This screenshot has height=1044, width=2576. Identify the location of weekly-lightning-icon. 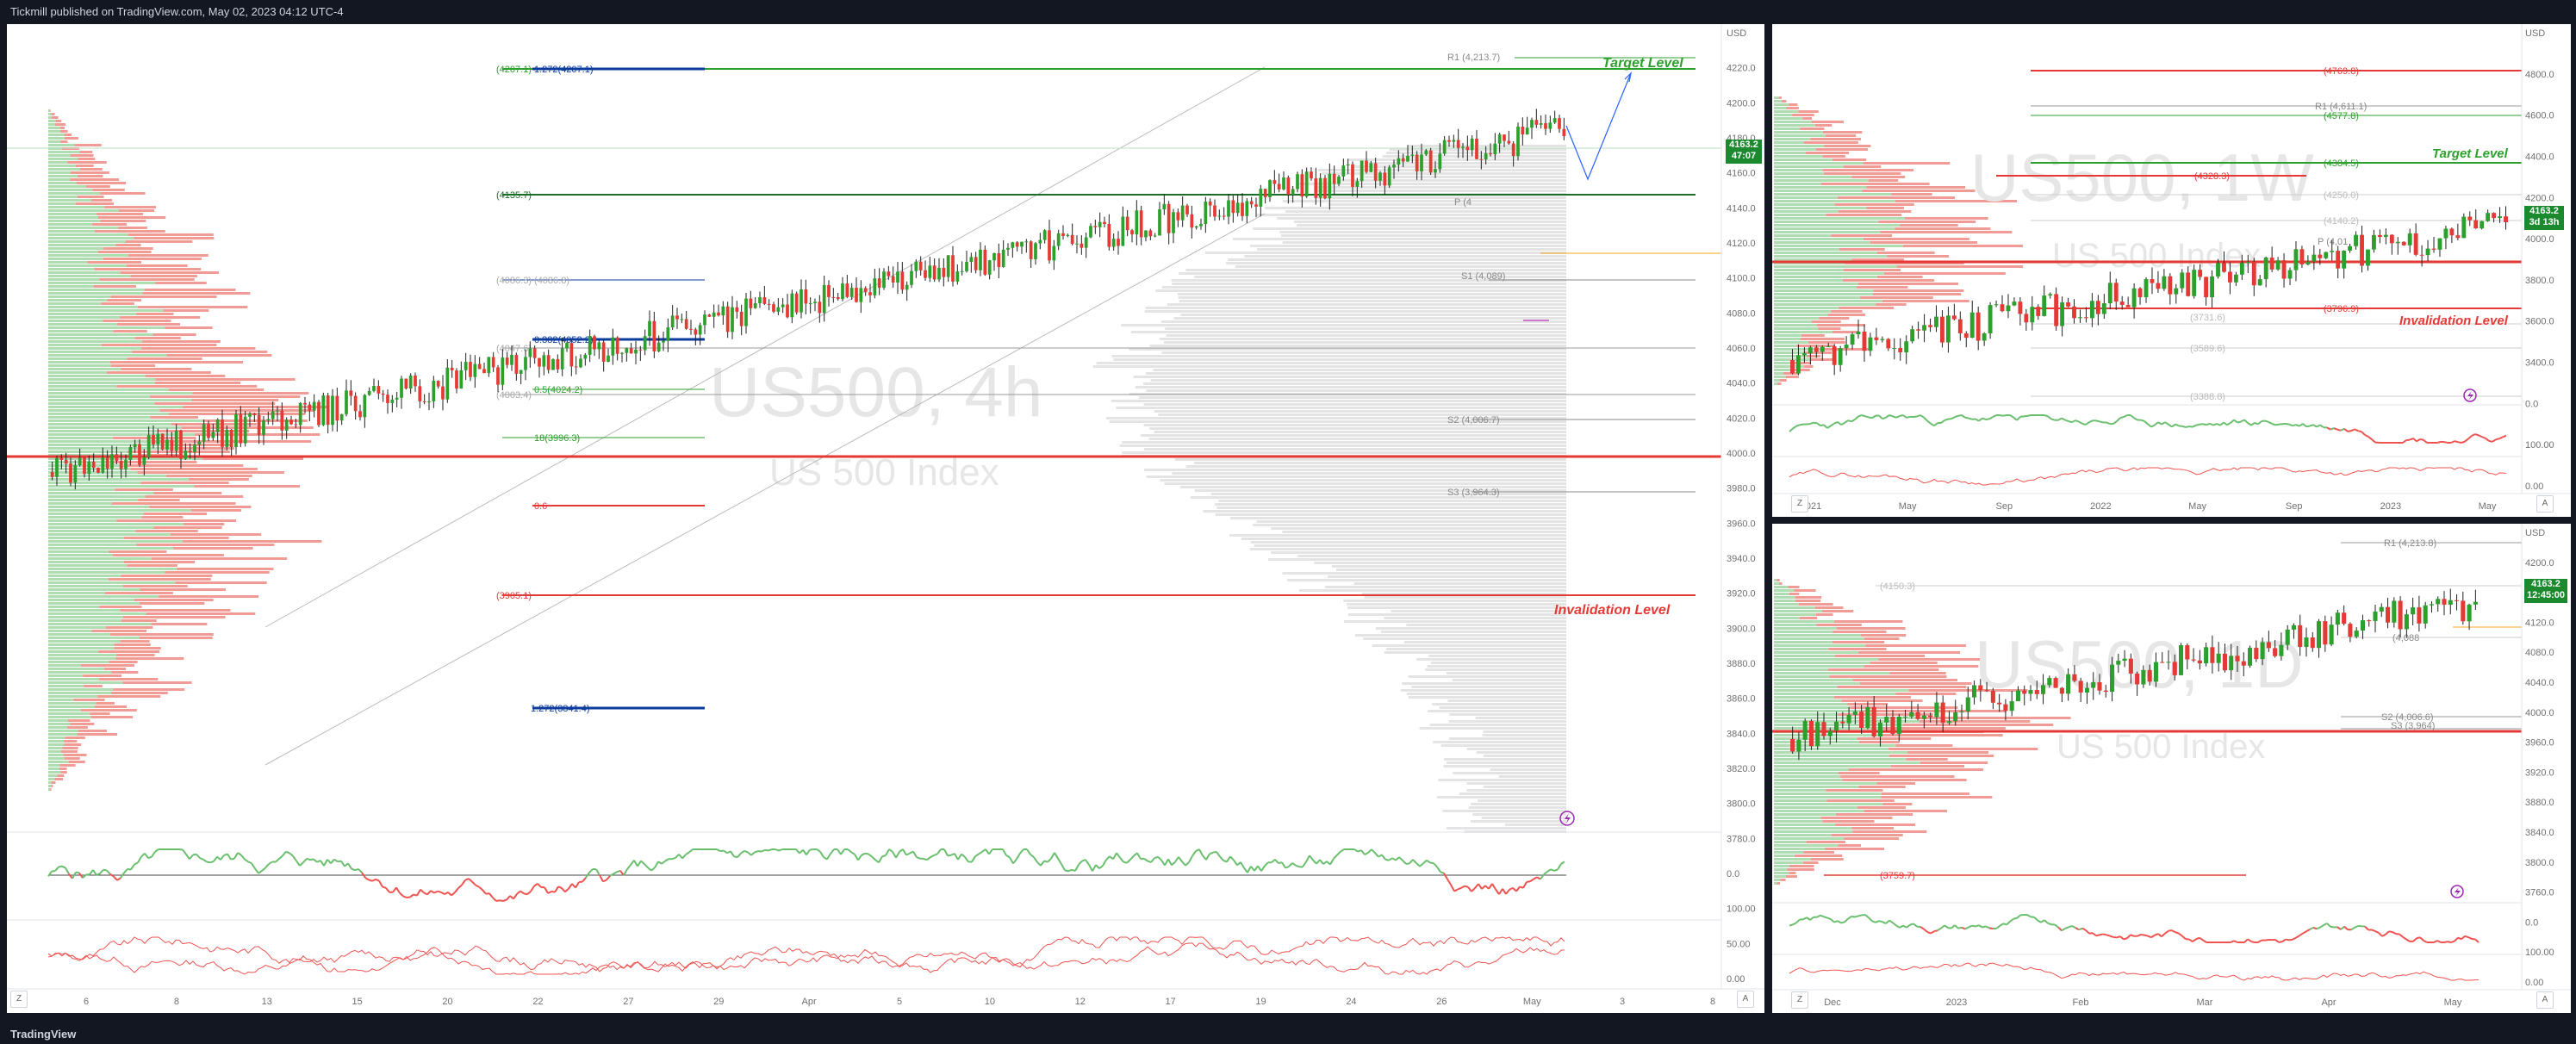
(2470, 395).